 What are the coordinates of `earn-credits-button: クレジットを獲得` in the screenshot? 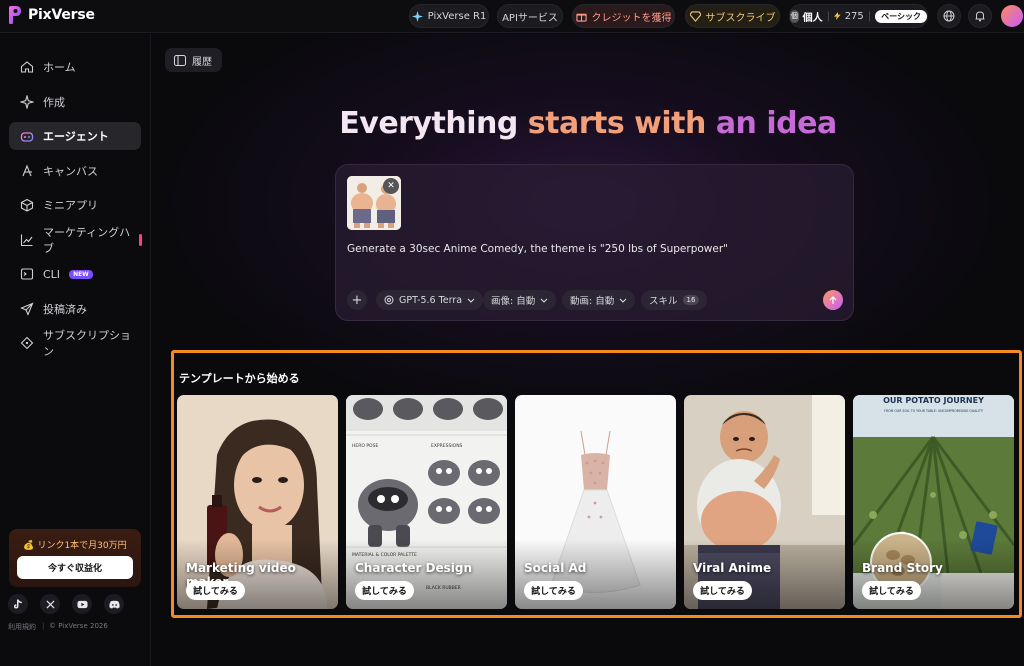 It's located at (623, 16).